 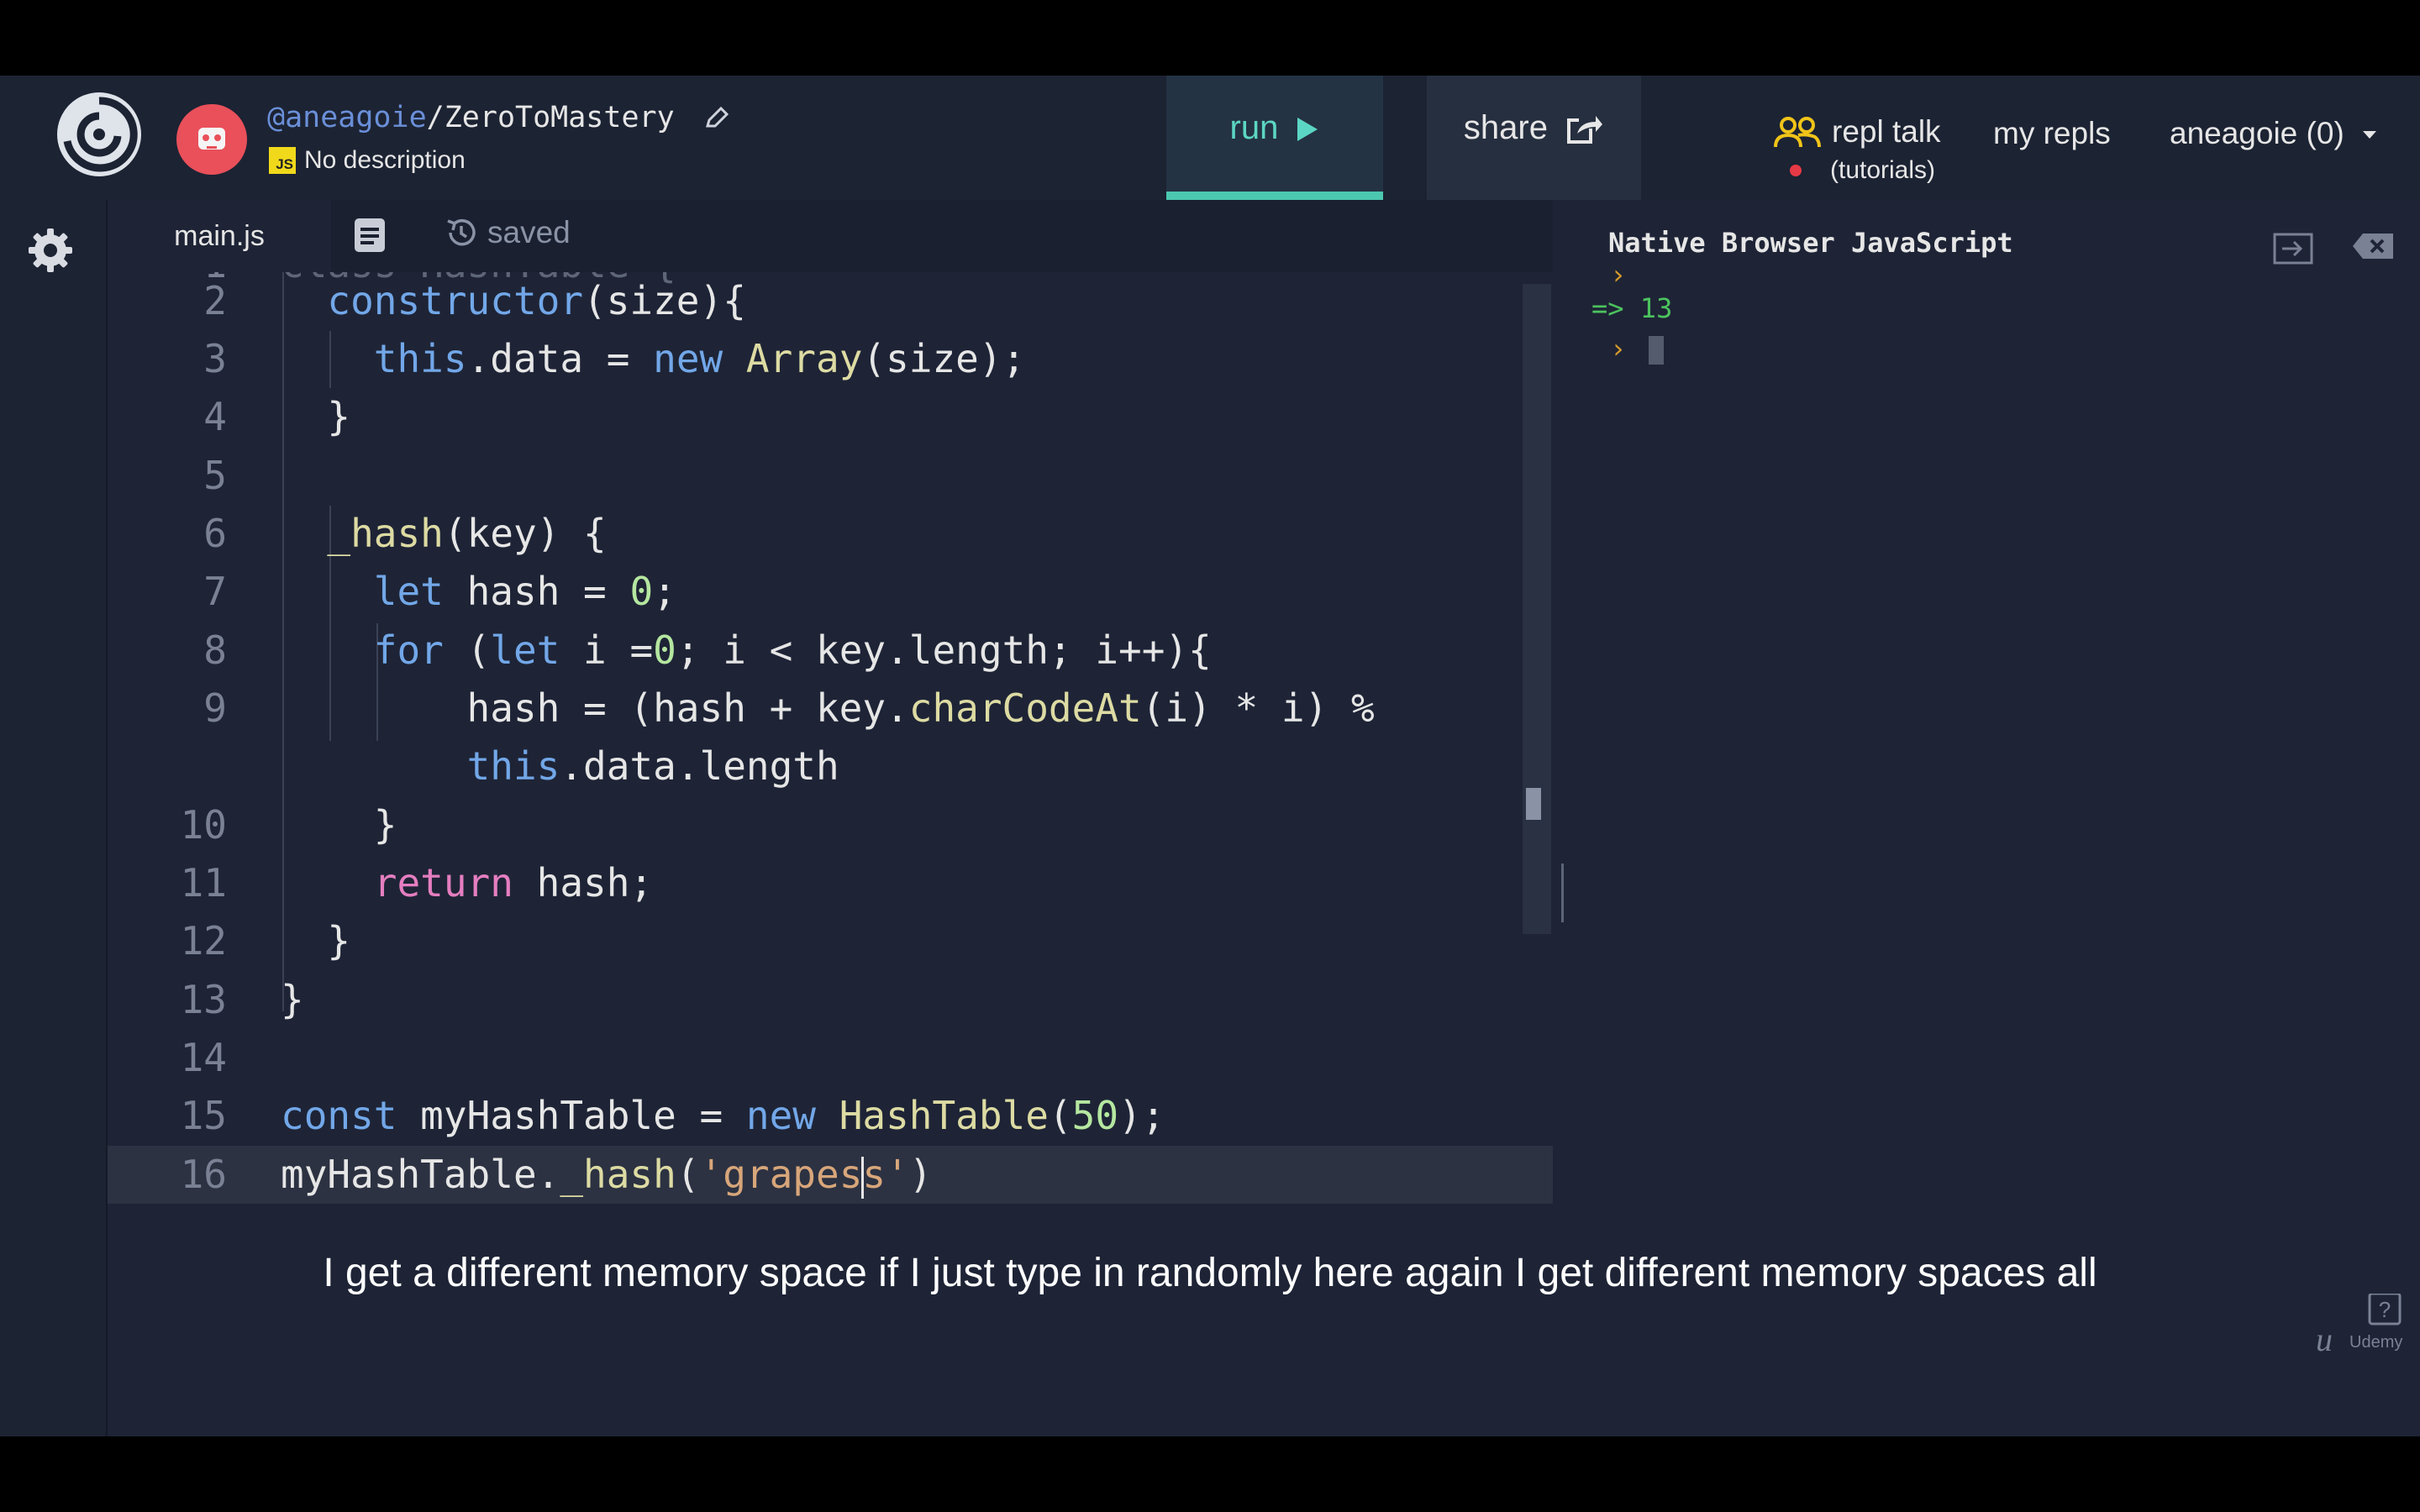 What do you see at coordinates (830, 476) in the screenshot?
I see `code-line: 5` at bounding box center [830, 476].